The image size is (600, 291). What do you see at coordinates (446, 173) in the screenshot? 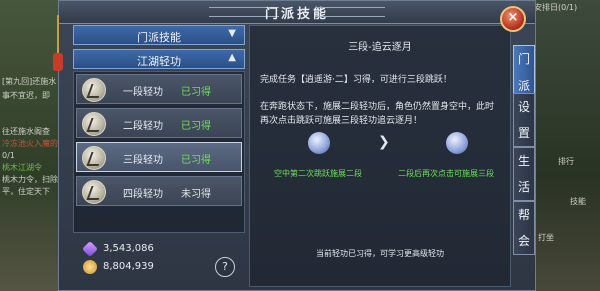
I see `demo-caption: 二段后再次点击可施展三段` at bounding box center [446, 173].